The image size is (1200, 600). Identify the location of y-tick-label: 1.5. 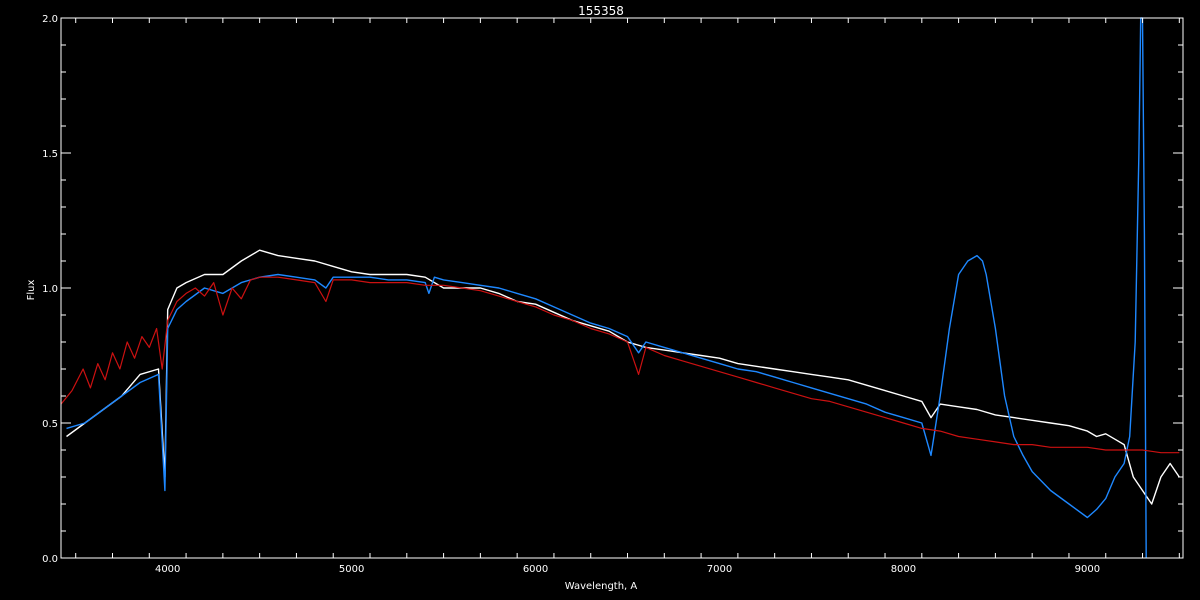
(50, 154).